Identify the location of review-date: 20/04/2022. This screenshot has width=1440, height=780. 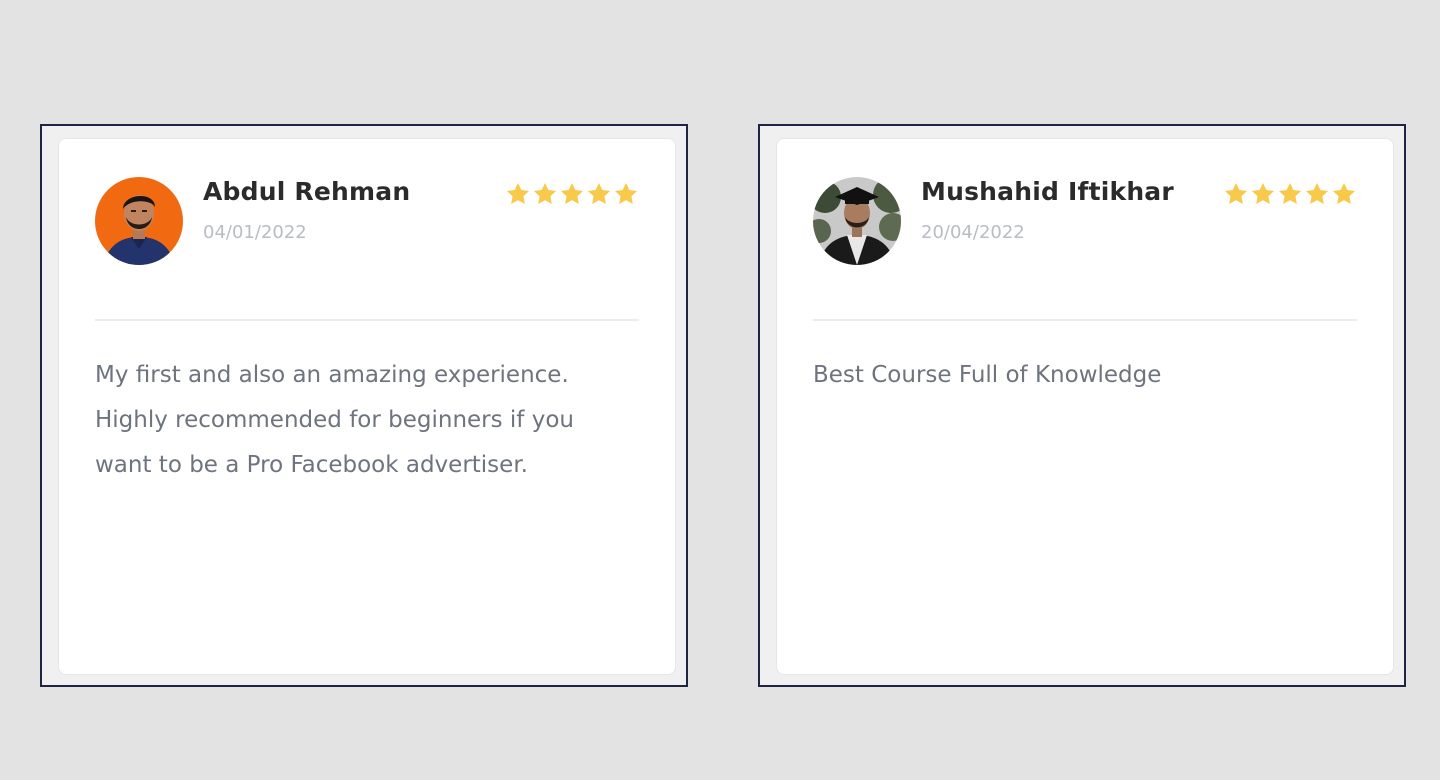
(973, 232).